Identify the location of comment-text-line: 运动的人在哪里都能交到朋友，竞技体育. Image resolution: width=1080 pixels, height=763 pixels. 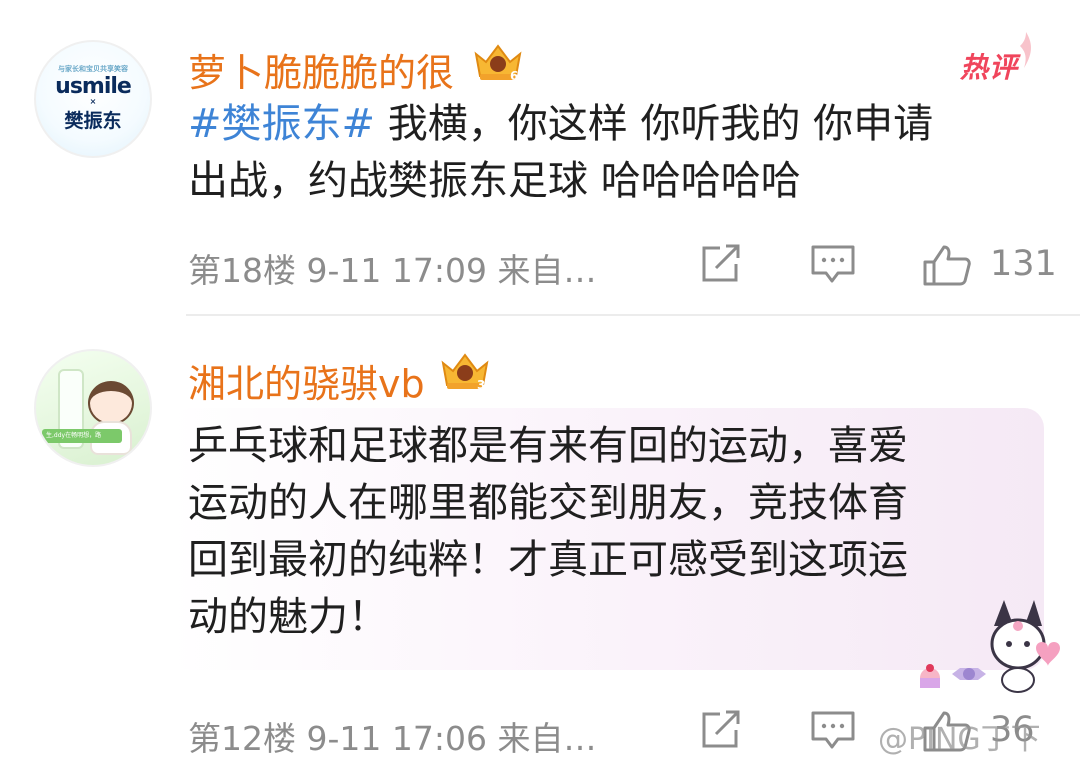
(548, 503).